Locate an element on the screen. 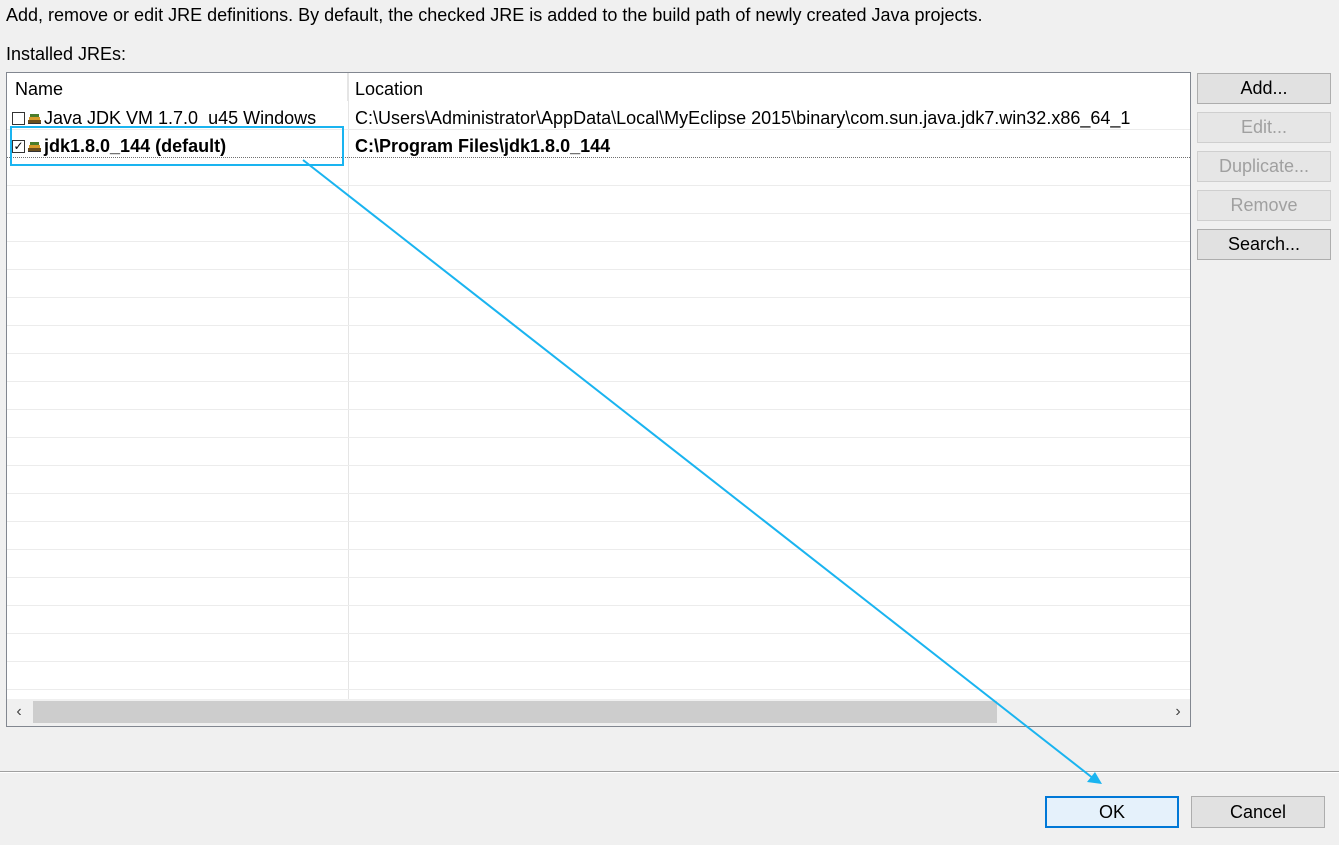 The width and height of the screenshot is (1339, 845). scroll-right-icon: › is located at coordinates (1178, 712).